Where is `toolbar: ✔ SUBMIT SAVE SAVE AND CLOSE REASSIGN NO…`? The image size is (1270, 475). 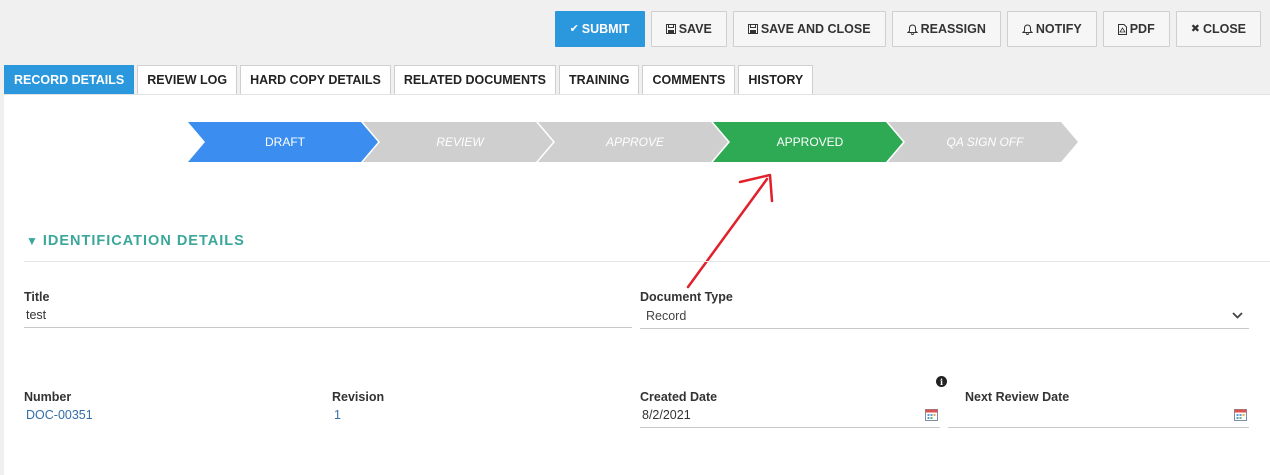
toolbar: ✔ SUBMIT SAVE SAVE AND CLOSE REASSIGN NO… is located at coordinates (907, 29).